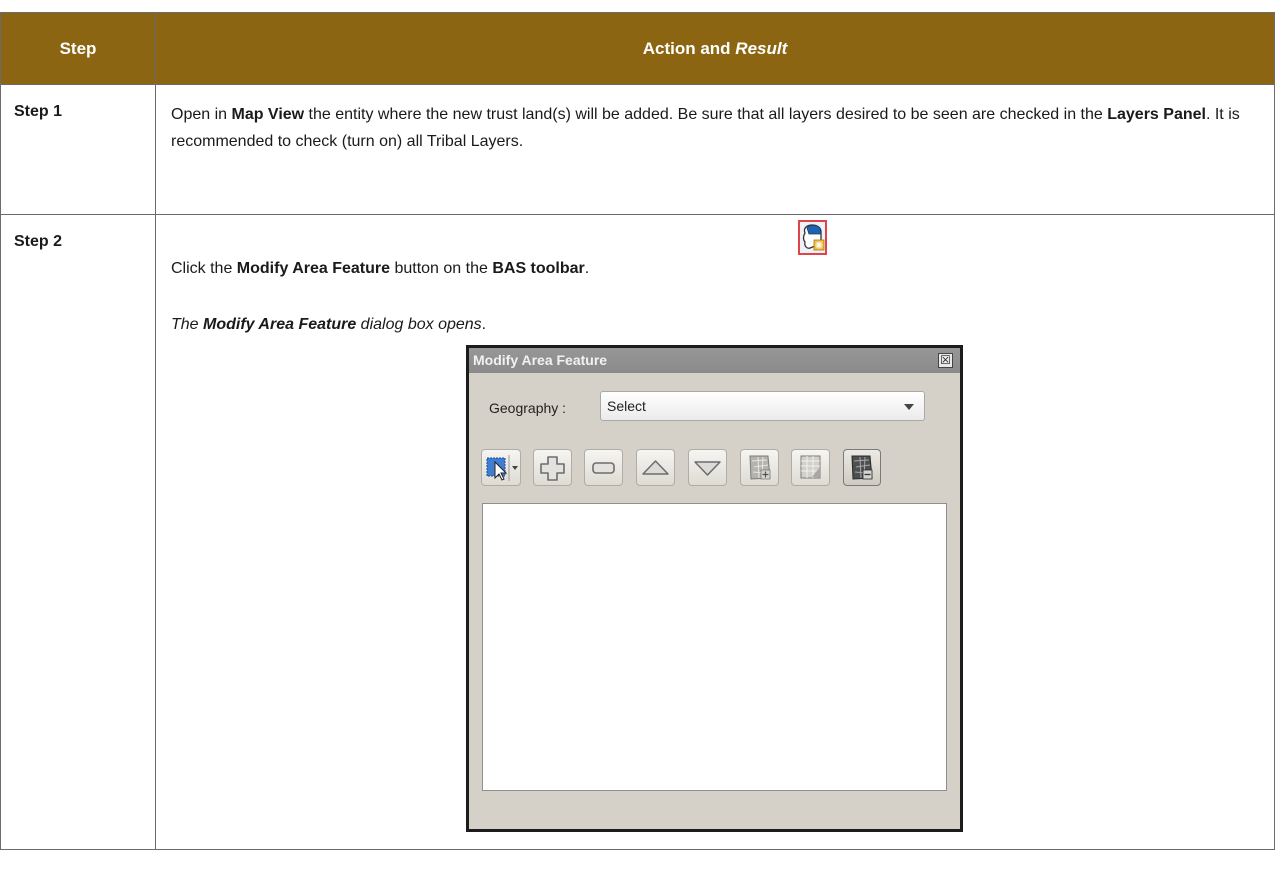 This screenshot has height=891, width=1275. What do you see at coordinates (1156, 114) in the screenshot?
I see `text-run-bold: Layers Panel` at bounding box center [1156, 114].